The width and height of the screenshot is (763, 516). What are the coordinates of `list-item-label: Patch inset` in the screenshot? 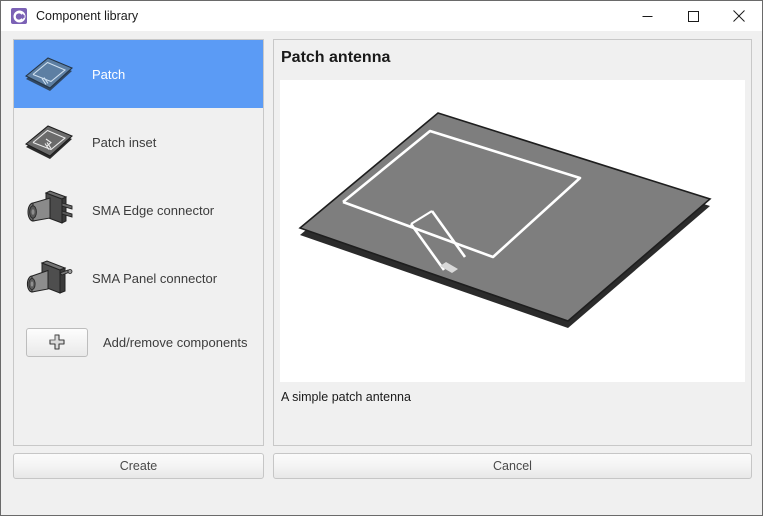 It's located at (124, 142).